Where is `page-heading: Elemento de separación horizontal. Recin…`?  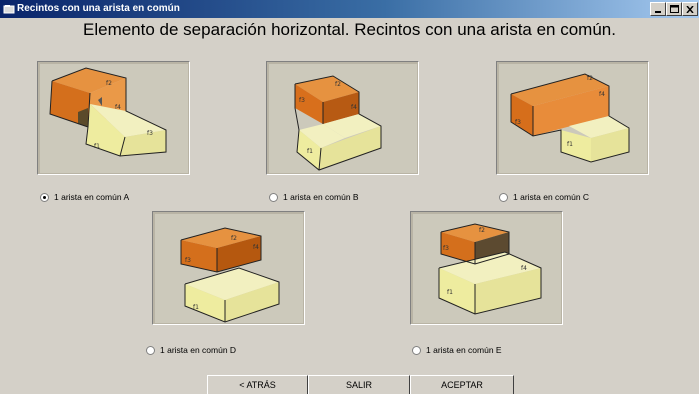
page-heading: Elemento de separación horizontal. Recin… is located at coordinates (349, 29).